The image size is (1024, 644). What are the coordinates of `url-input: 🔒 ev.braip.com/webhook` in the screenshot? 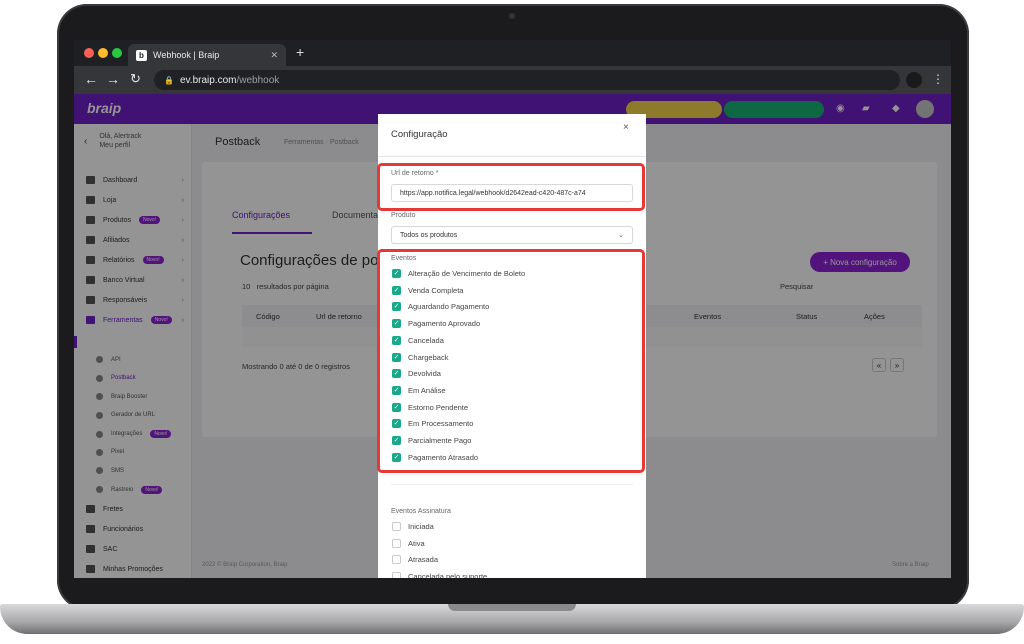 It's located at (527, 80).